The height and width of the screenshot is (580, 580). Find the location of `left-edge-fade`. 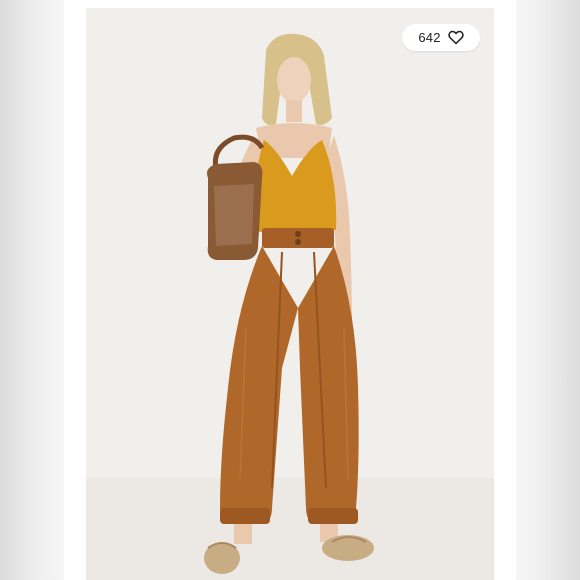

left-edge-fade is located at coordinates (32, 290).